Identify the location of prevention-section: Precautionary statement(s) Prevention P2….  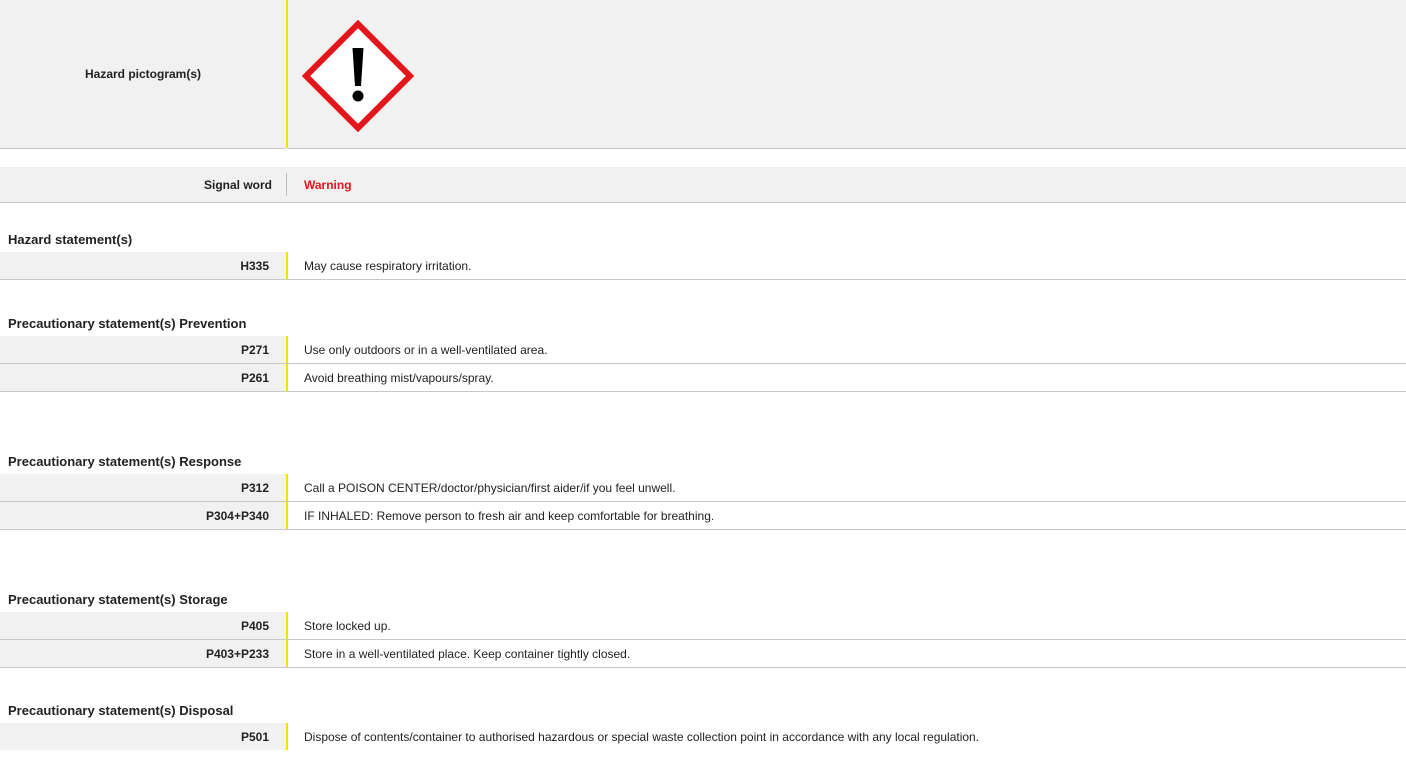
(703, 352).